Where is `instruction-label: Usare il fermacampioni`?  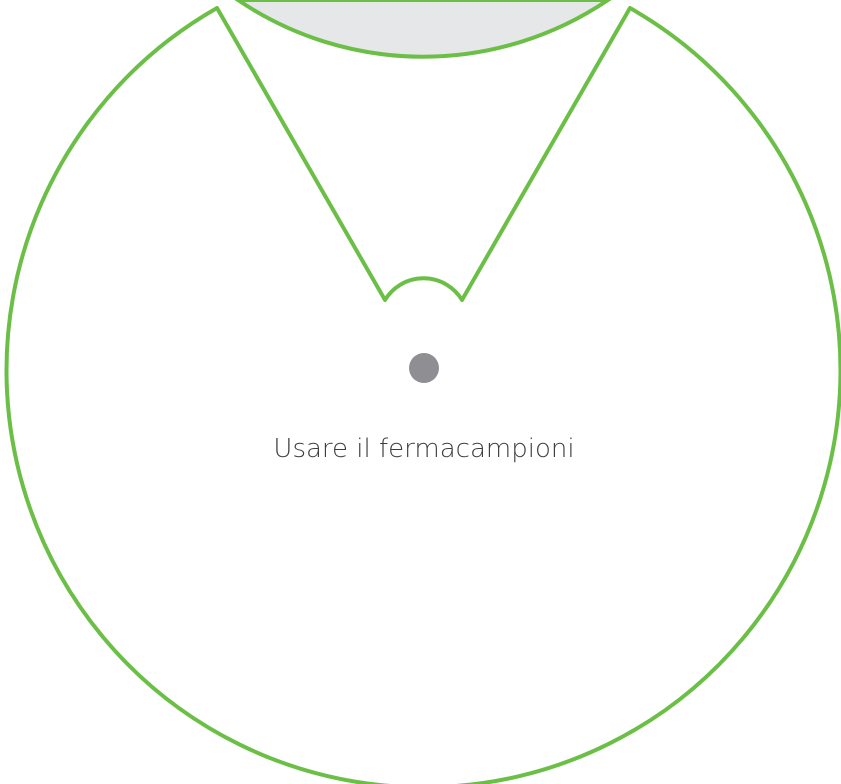
instruction-label: Usare il fermacampioni is located at coordinates (423, 449).